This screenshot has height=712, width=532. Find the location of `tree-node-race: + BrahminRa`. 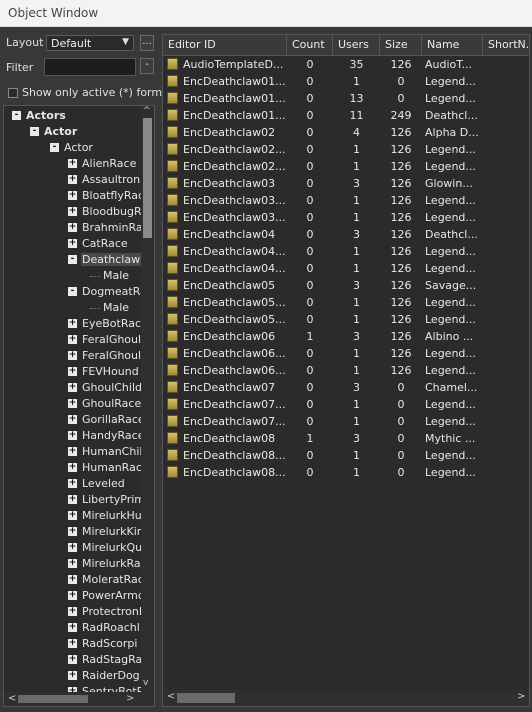

tree-node-race: + BrahminRa is located at coordinates (73, 228).